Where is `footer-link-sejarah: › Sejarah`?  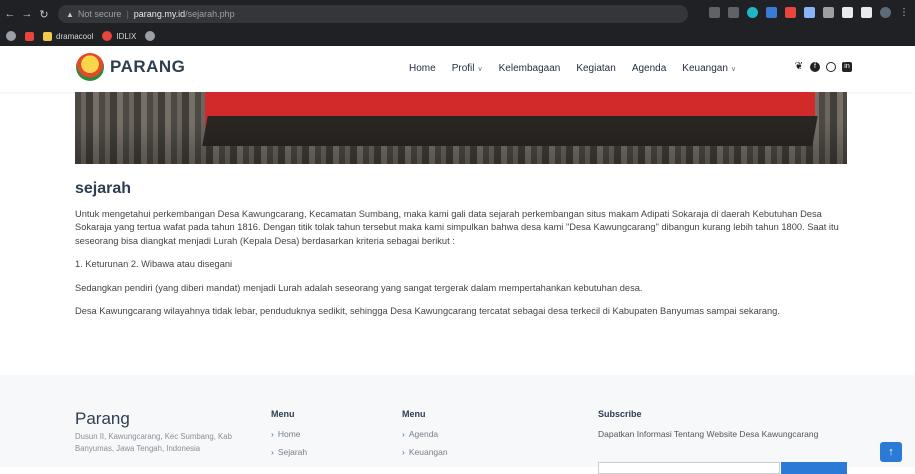
footer-link-sejarah: › Sejarah is located at coordinates (289, 452).